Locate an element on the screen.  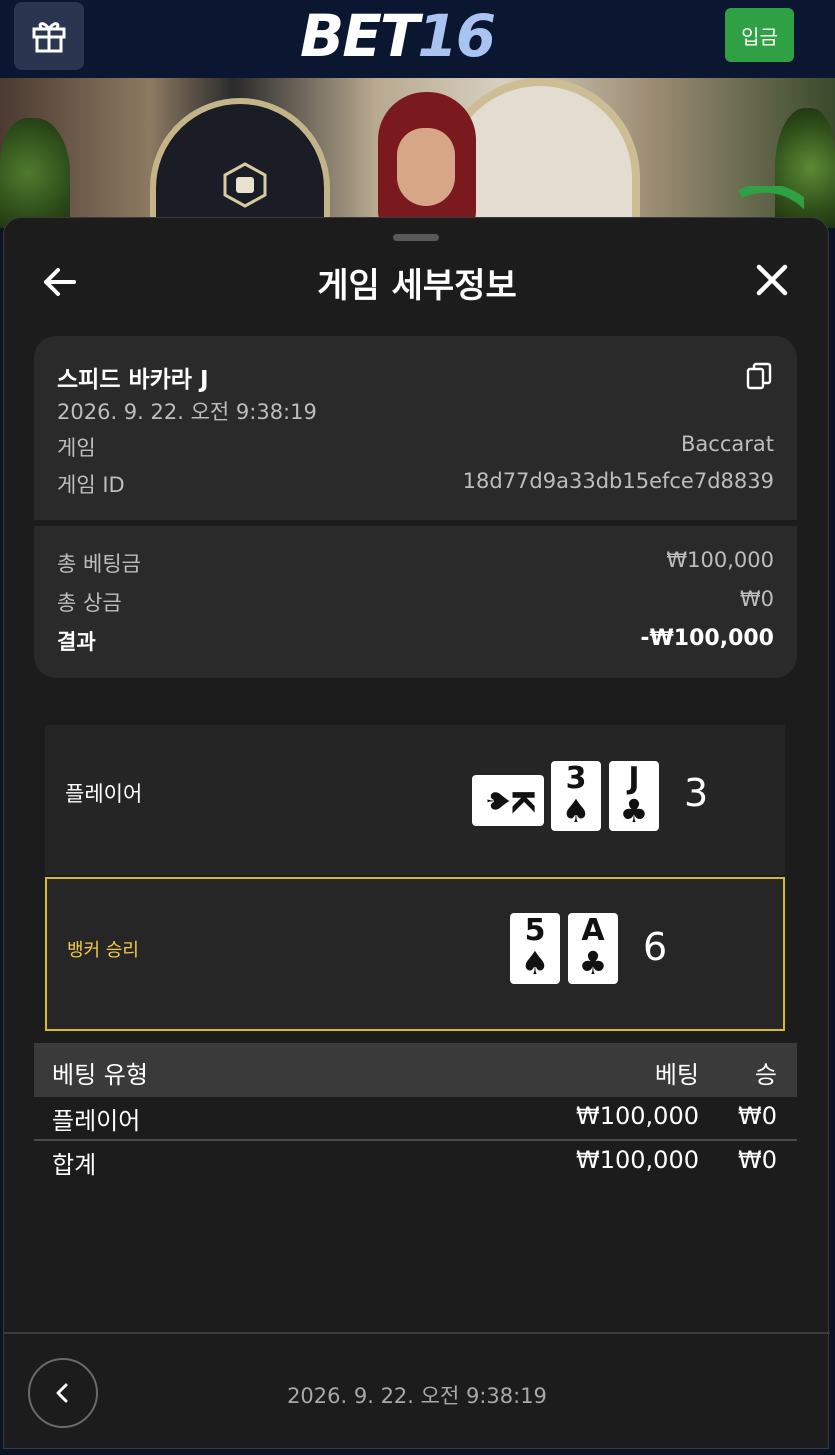
card-rank: 5 is located at coordinates (535, 930).